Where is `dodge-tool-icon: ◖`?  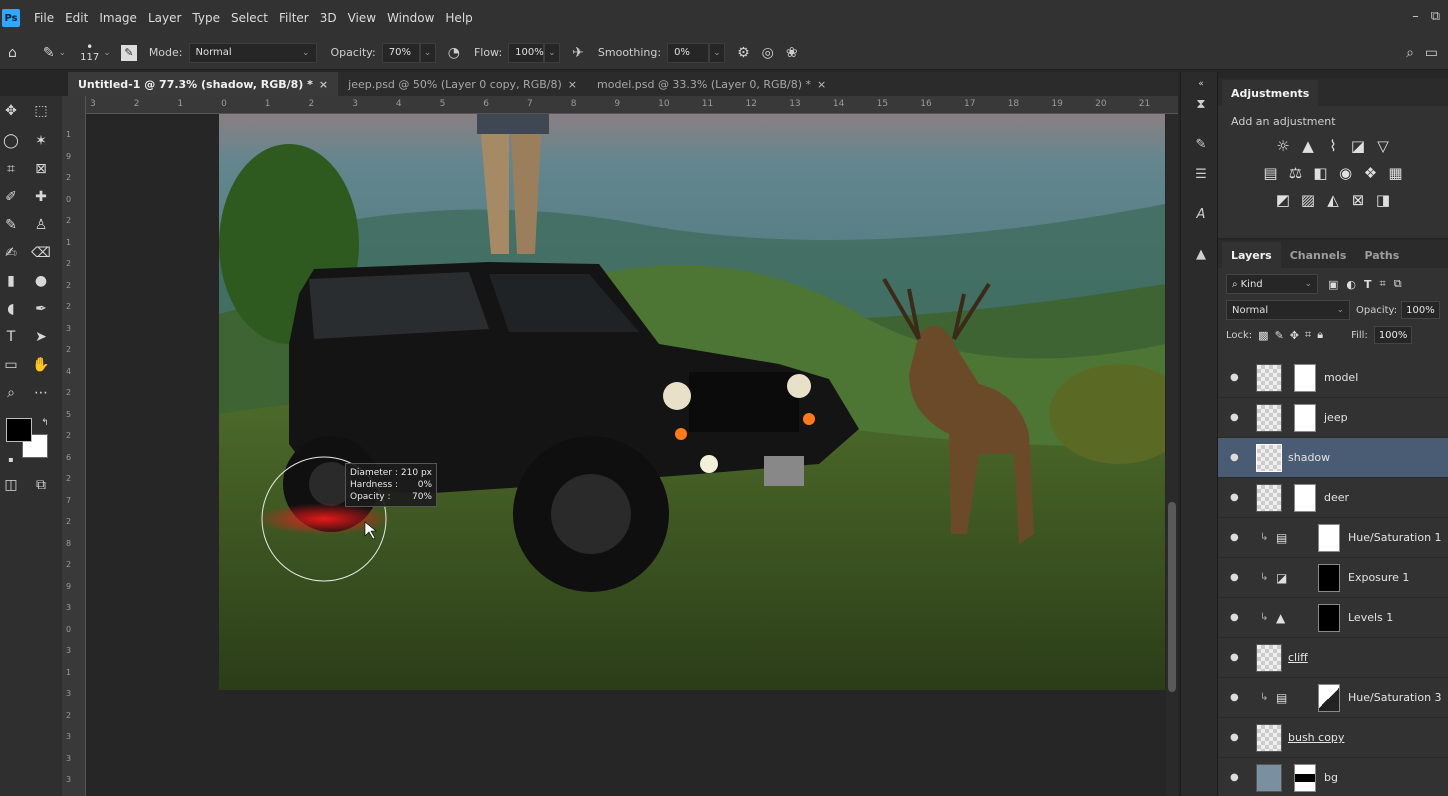 dodge-tool-icon: ◖ is located at coordinates (11, 309).